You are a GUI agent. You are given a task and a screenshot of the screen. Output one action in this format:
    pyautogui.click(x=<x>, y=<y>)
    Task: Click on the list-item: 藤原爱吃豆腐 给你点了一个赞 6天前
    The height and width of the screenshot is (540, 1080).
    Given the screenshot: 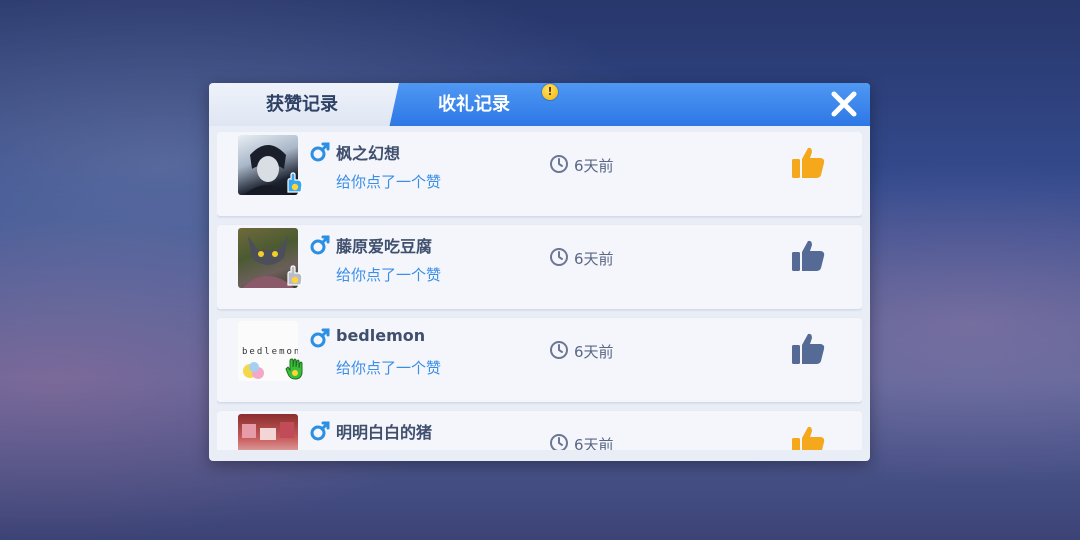 What is the action you would take?
    pyautogui.click(x=539, y=267)
    